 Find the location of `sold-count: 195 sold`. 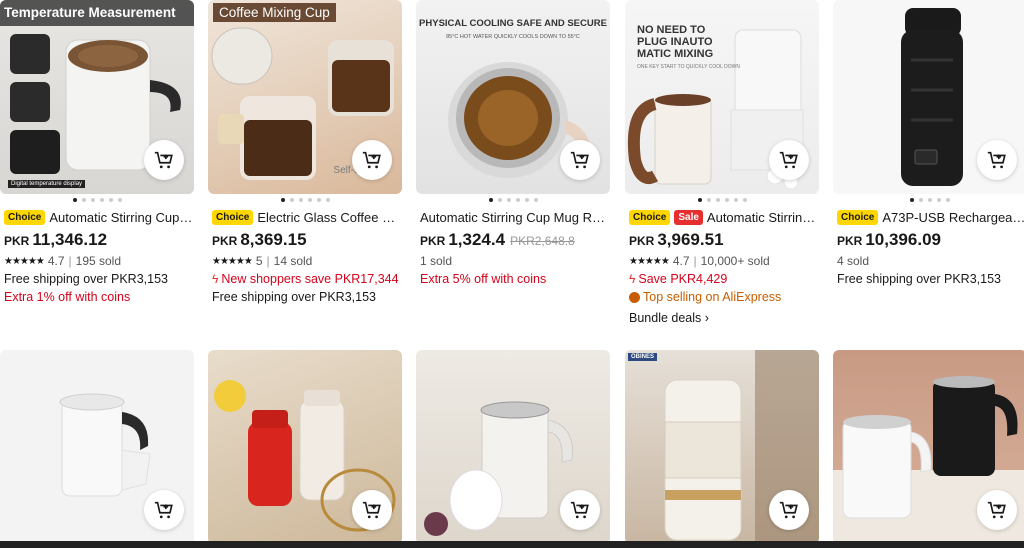

sold-count: 195 sold is located at coordinates (98, 261).